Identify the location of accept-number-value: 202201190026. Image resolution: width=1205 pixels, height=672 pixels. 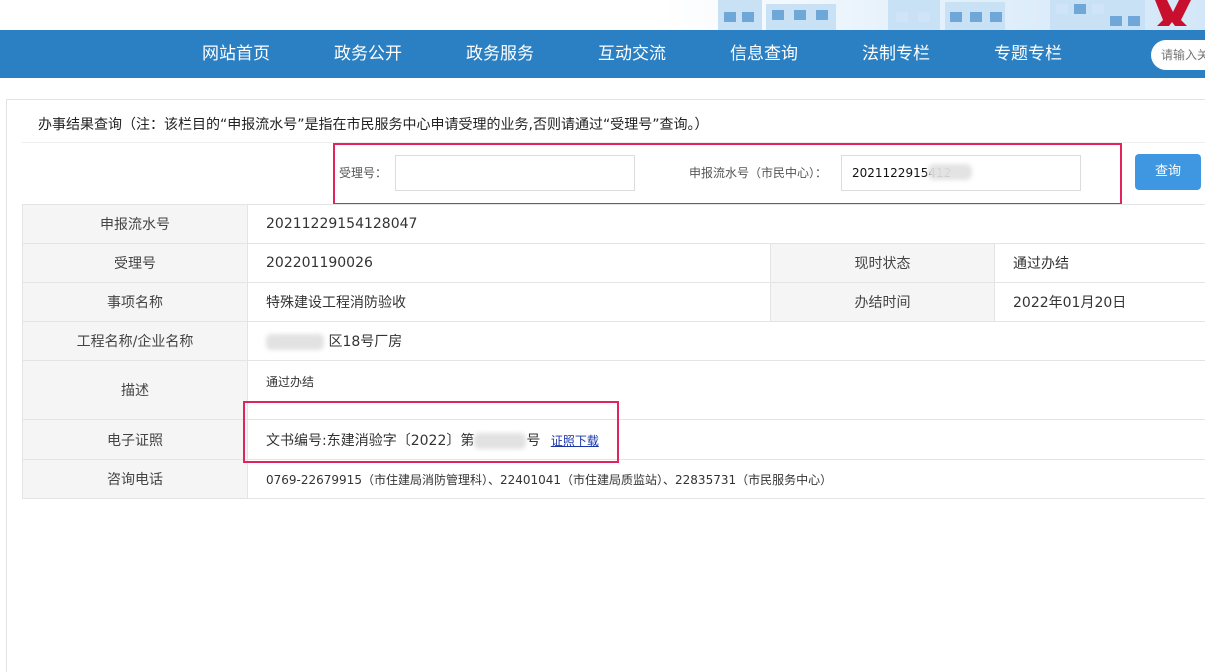
(509, 263).